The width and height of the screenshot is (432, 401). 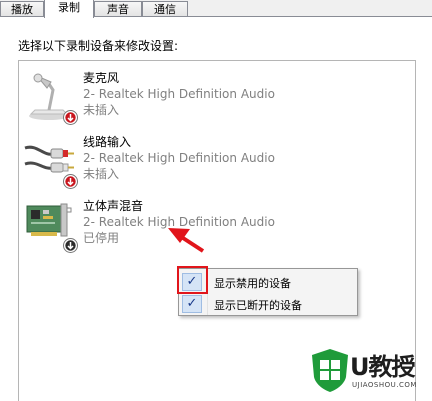 What do you see at coordinates (330, 370) in the screenshot?
I see `shield-logo-icon` at bounding box center [330, 370].